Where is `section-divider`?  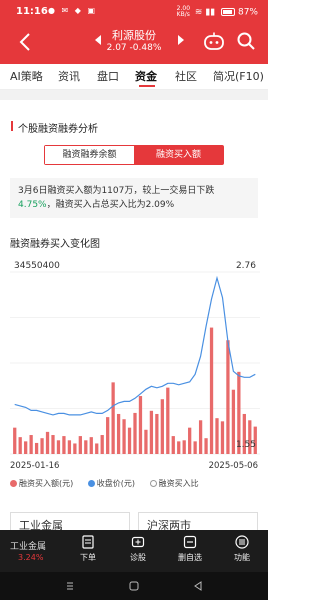
section-divider is located at coordinates (134, 95).